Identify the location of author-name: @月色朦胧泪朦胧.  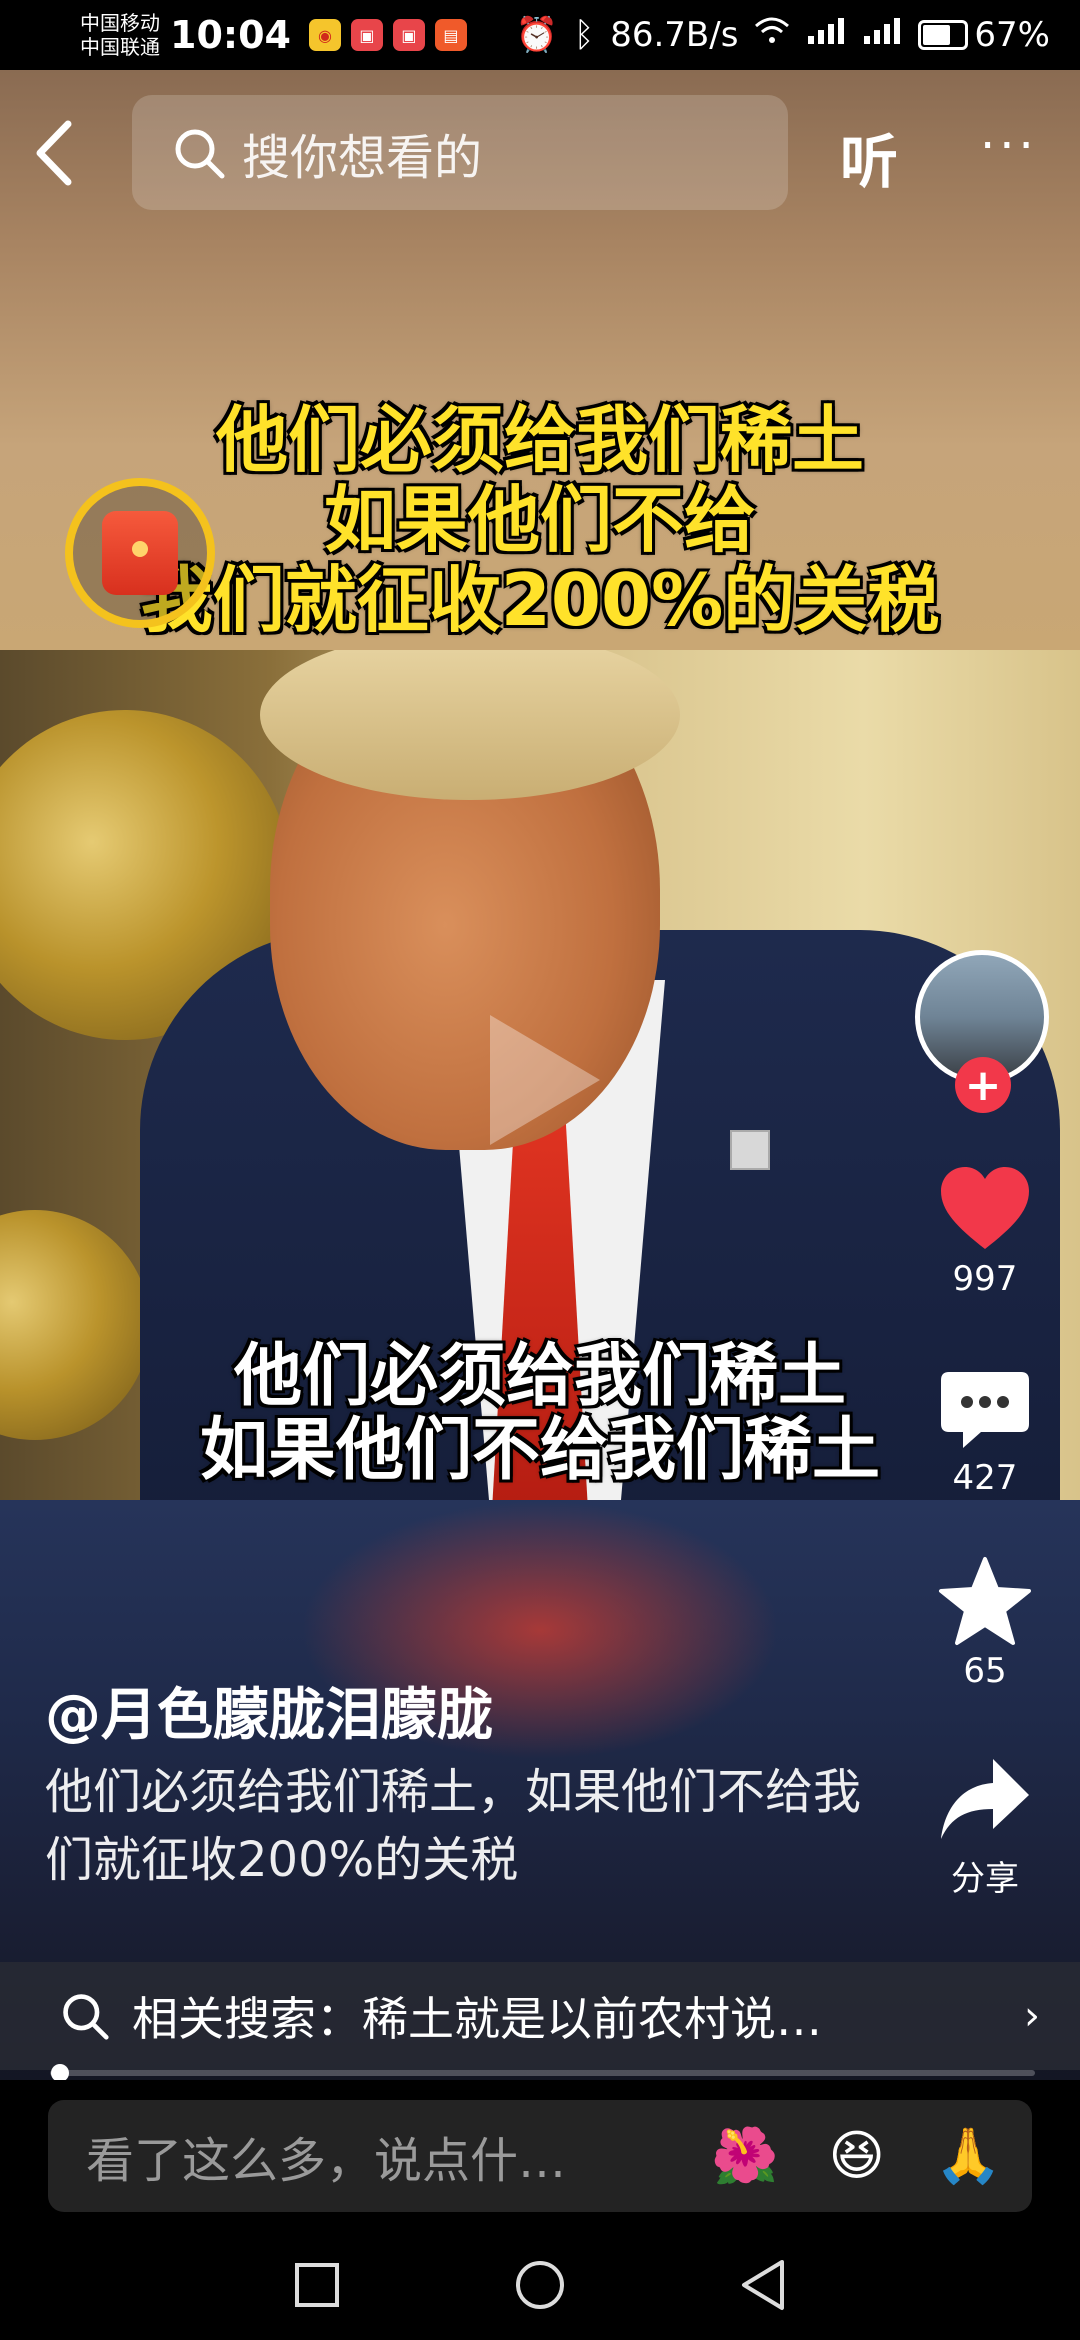
(269, 1710).